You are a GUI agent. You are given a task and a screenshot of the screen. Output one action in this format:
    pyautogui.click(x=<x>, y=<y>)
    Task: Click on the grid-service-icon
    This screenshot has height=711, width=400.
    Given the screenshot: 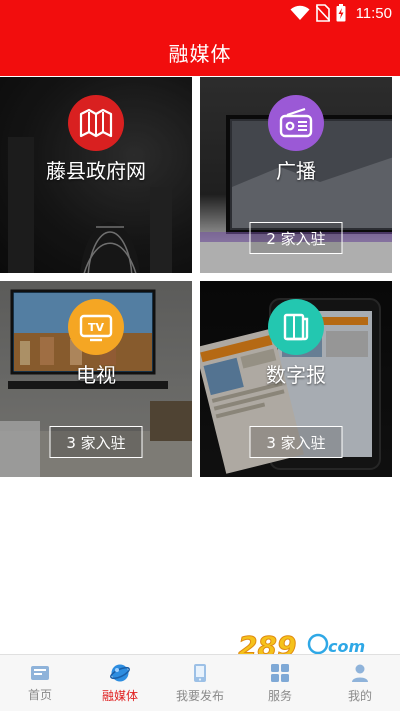 What is the action you would take?
    pyautogui.click(x=280, y=672)
    